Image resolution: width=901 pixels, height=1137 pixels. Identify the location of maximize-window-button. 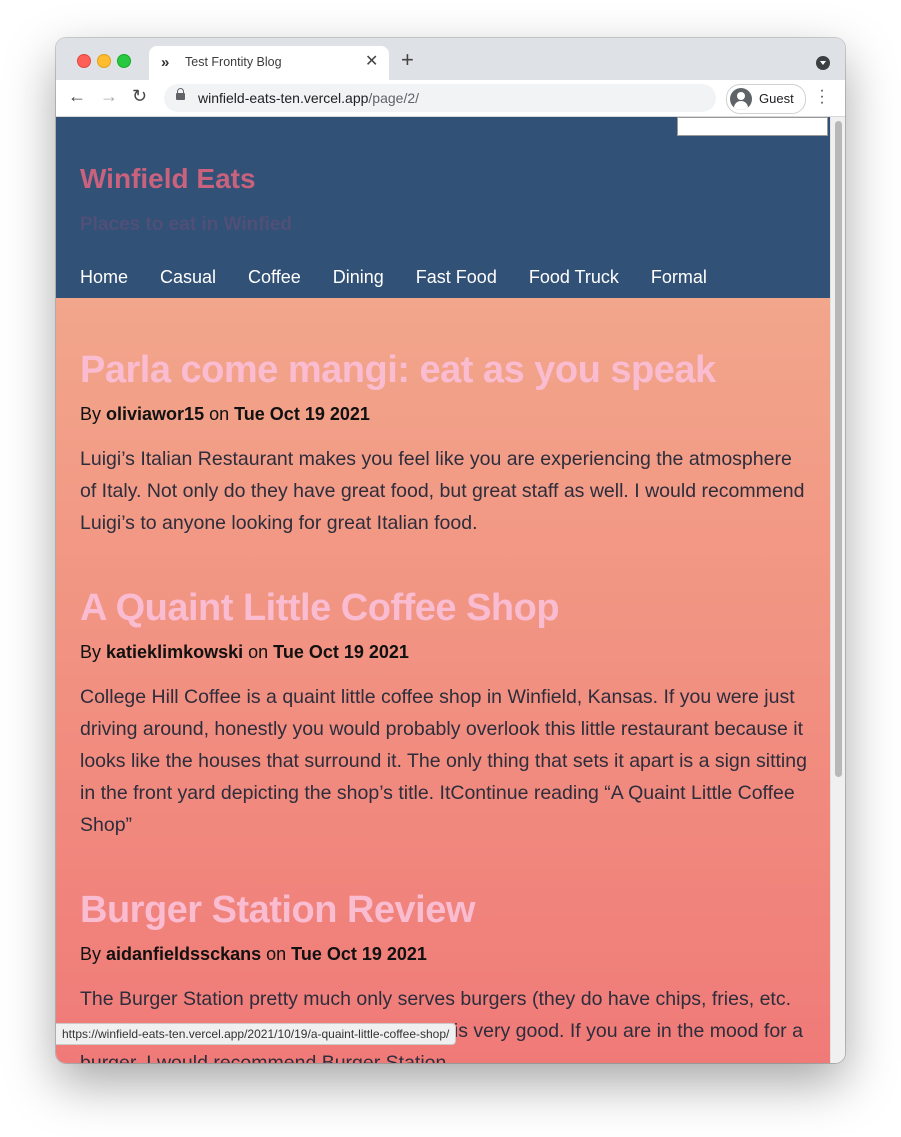
(124, 61).